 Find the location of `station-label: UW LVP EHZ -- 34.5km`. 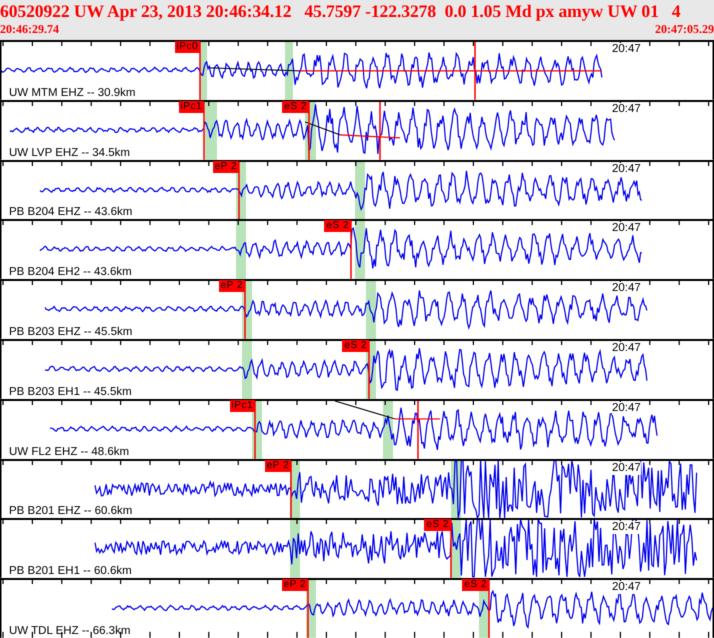

station-label: UW LVP EHZ -- 34.5km is located at coordinates (69, 153).